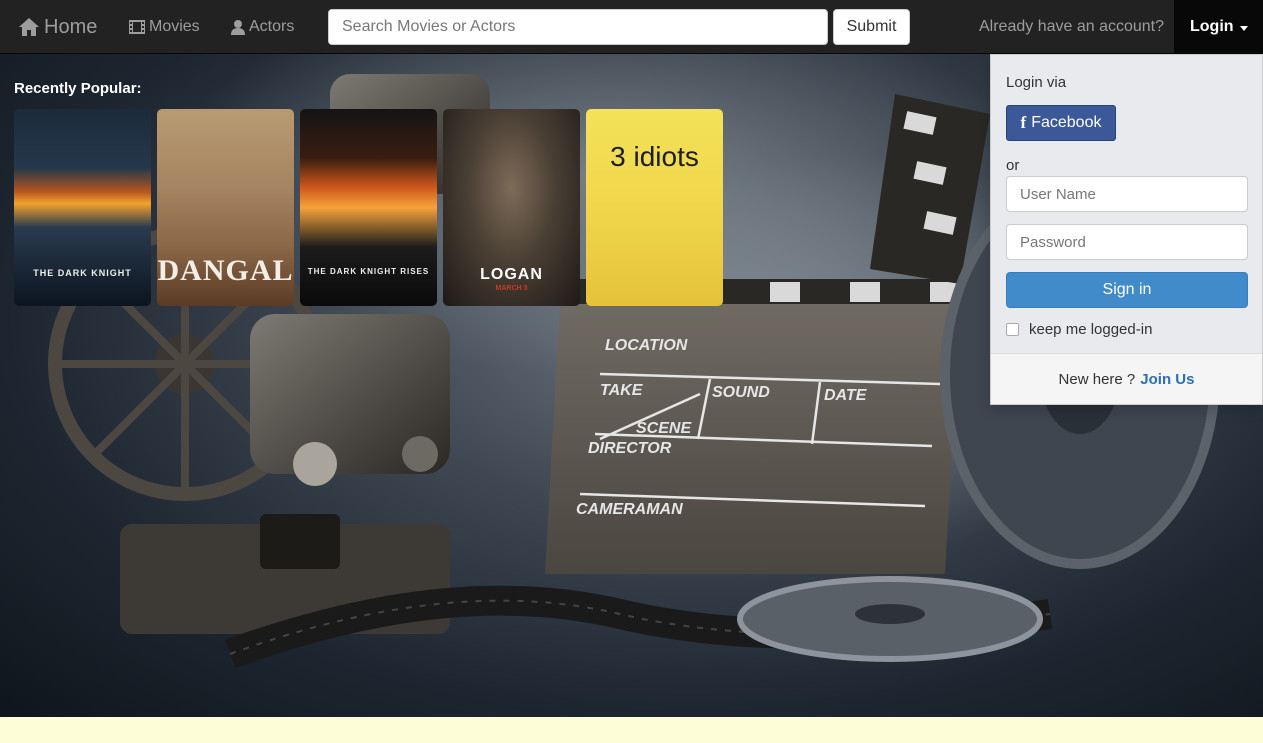 This screenshot has height=743, width=1263. I want to click on search-input, so click(578, 27).